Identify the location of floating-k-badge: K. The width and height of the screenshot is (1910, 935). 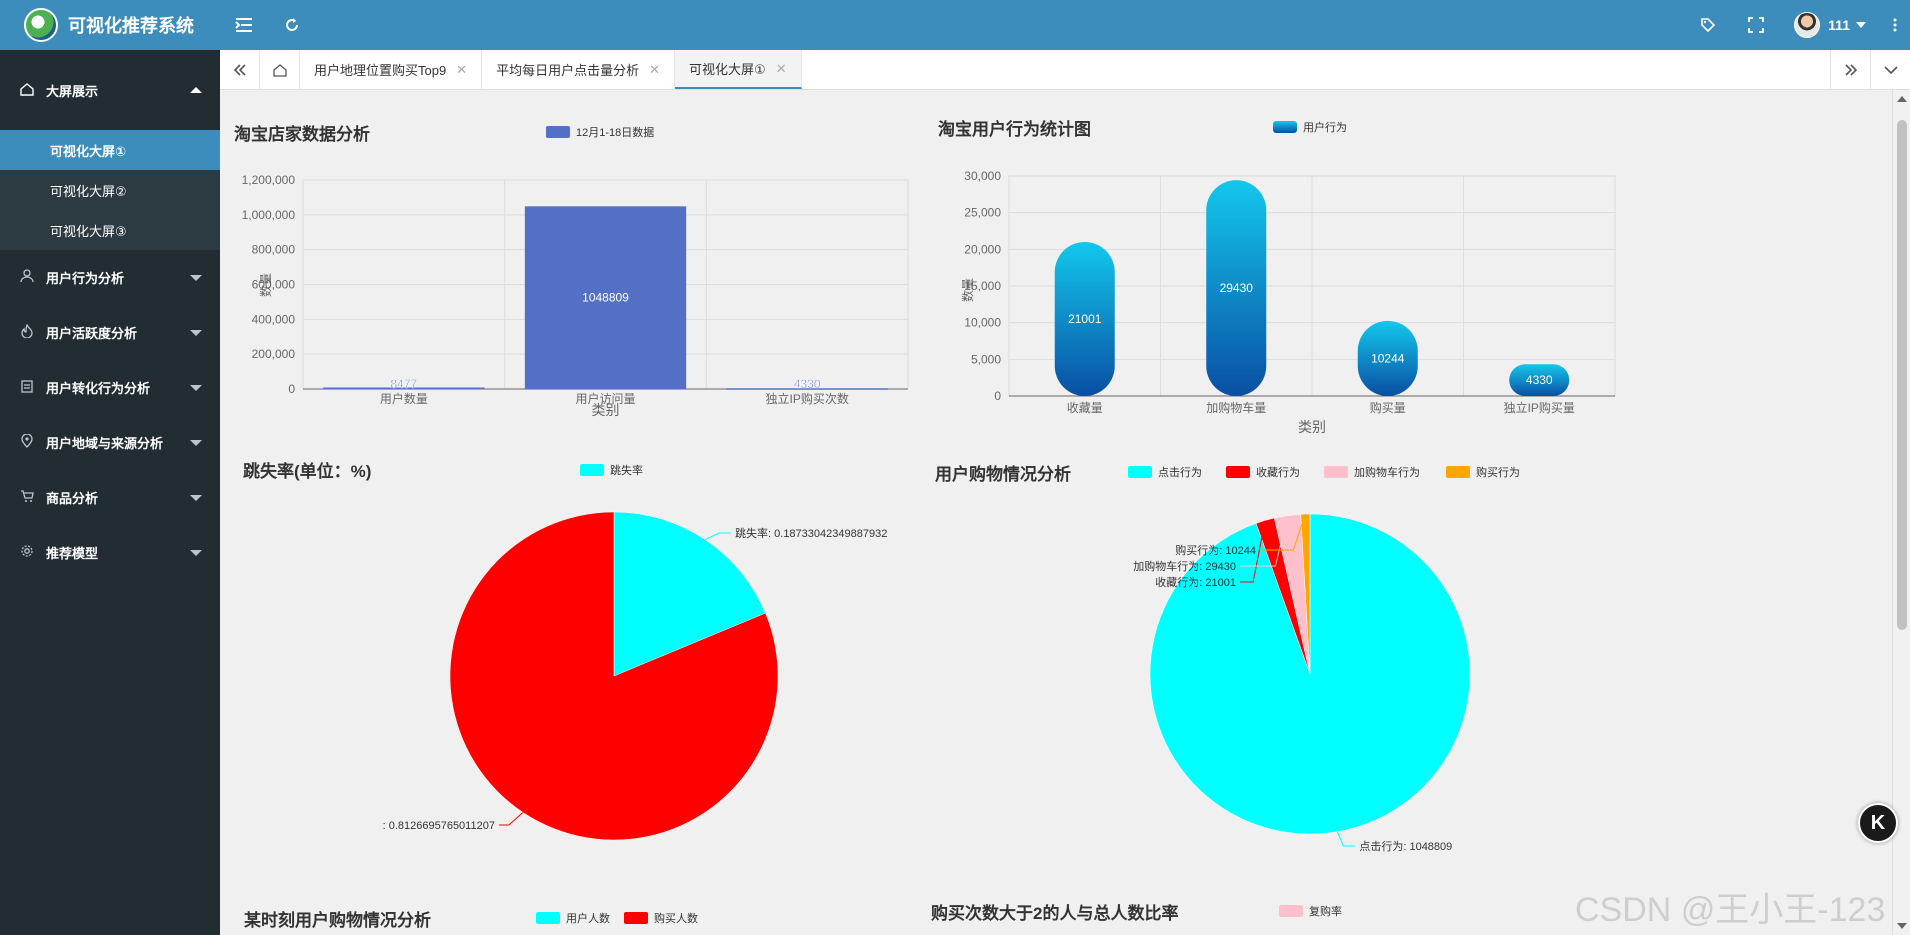
(1878, 823).